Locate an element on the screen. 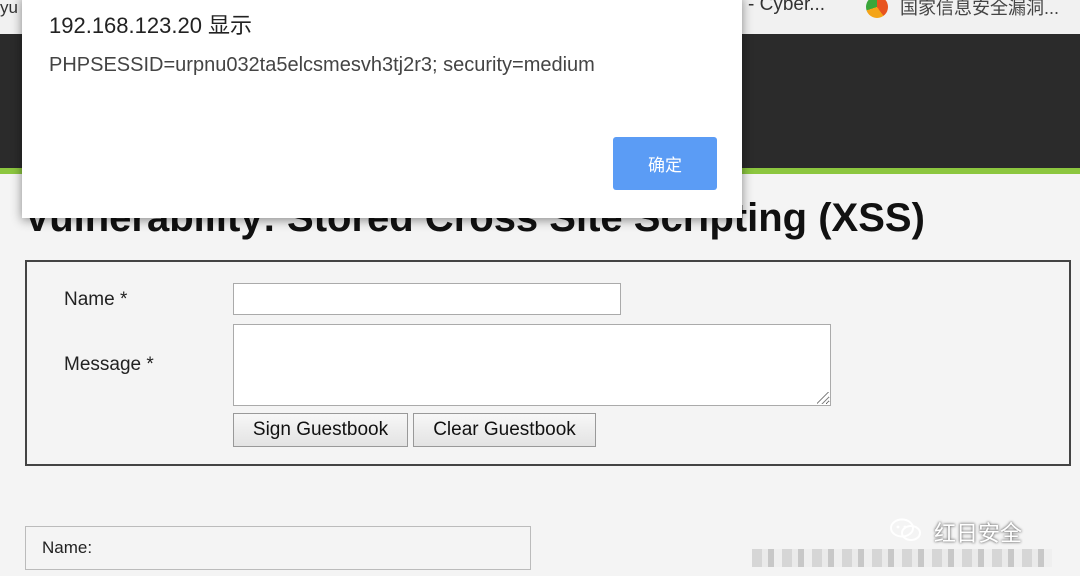 The image size is (1080, 576). blurred-text is located at coordinates (902, 558).